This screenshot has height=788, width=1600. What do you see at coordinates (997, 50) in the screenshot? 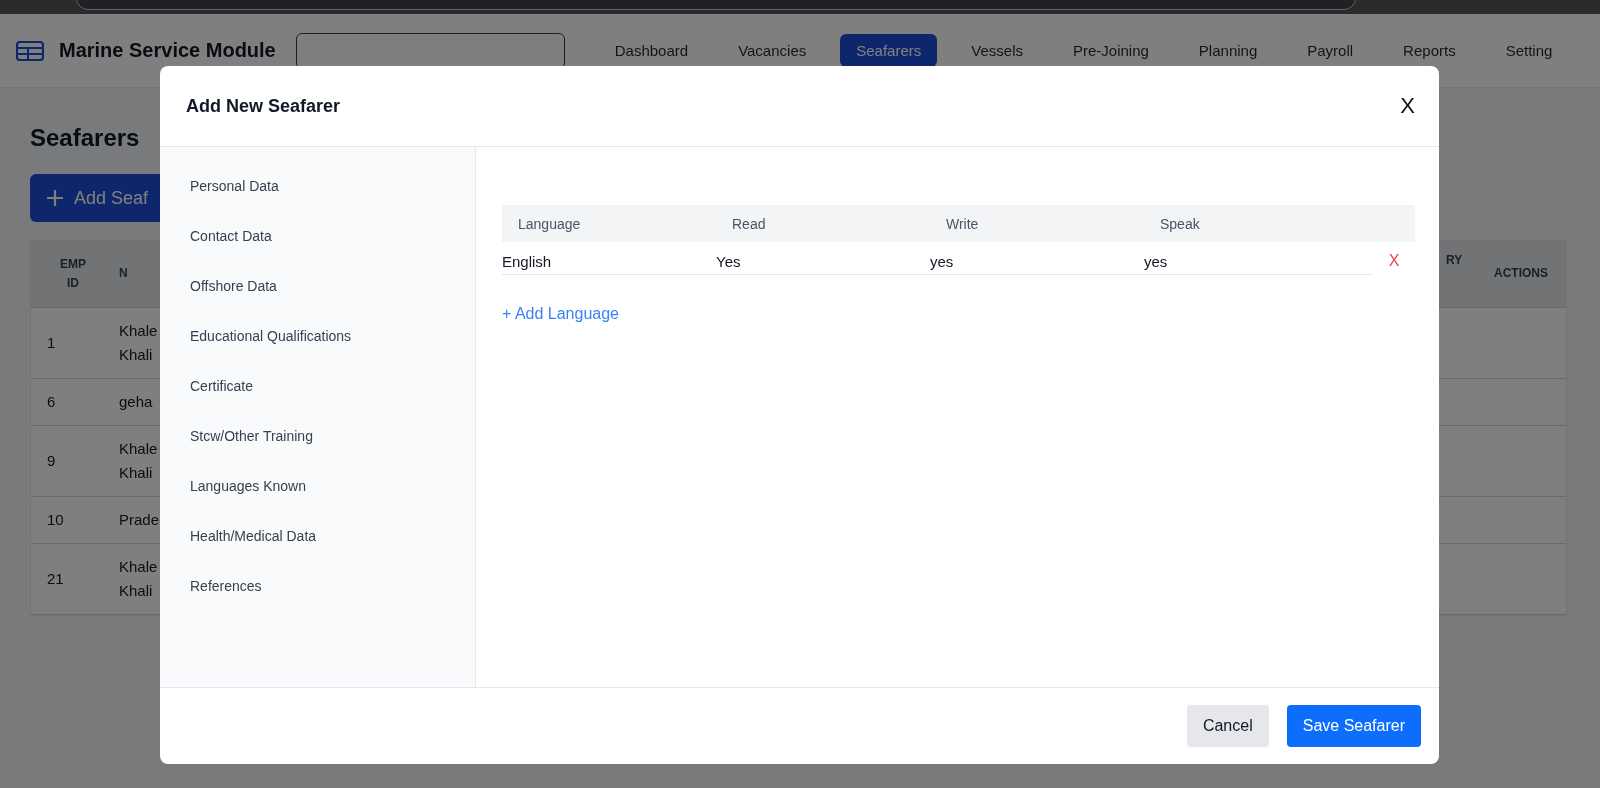
I see `nav-tab: Vessels` at bounding box center [997, 50].